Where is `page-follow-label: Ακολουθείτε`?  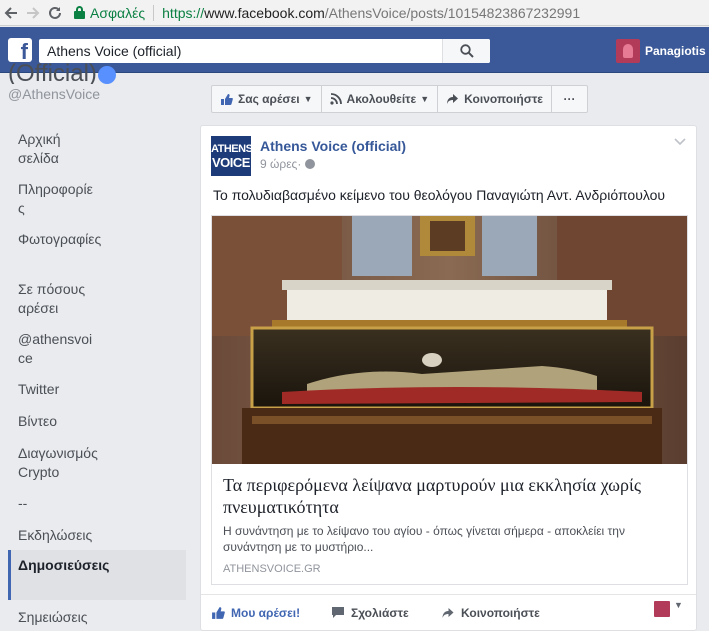 page-follow-label: Ακολουθείτε is located at coordinates (381, 99).